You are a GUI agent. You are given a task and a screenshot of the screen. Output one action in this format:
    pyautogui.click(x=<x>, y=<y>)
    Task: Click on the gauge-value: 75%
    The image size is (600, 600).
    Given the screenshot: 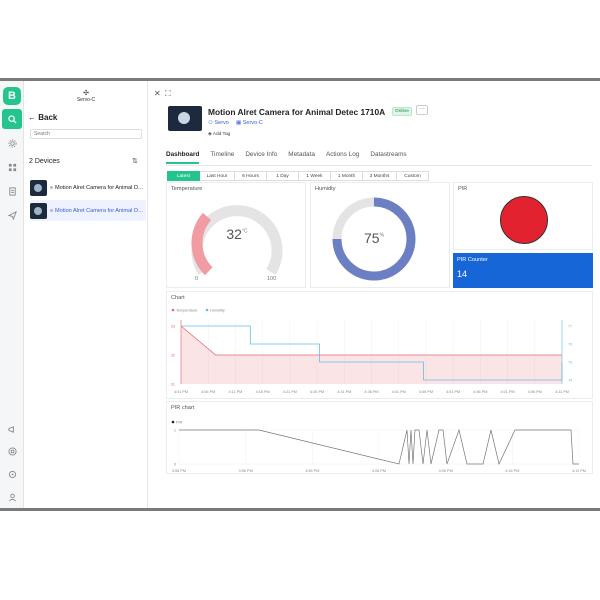 What is the action you would take?
    pyautogui.click(x=374, y=239)
    